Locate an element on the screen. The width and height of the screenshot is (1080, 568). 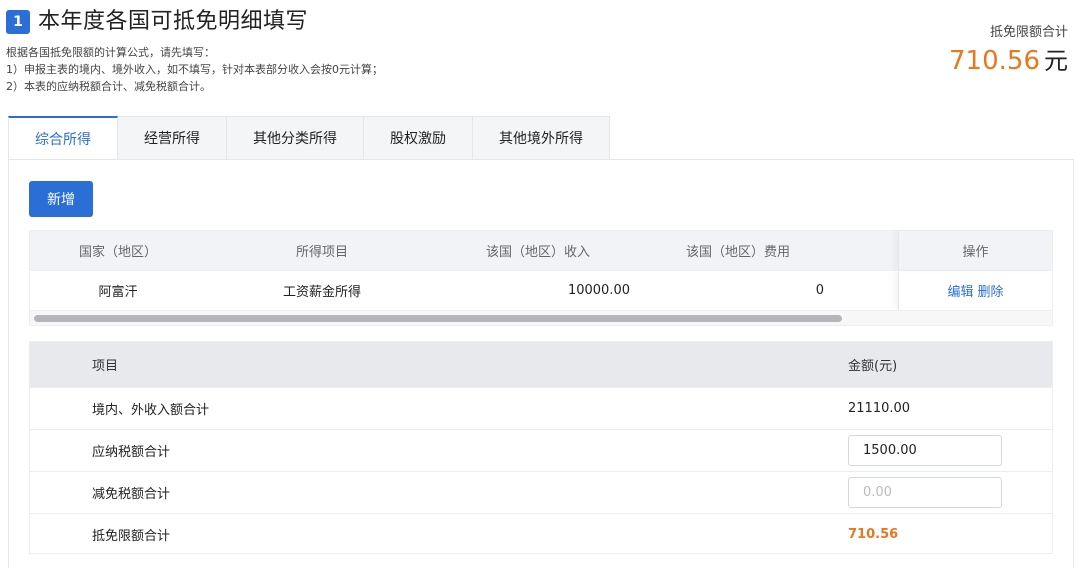
tax-payable-input is located at coordinates (925, 450).